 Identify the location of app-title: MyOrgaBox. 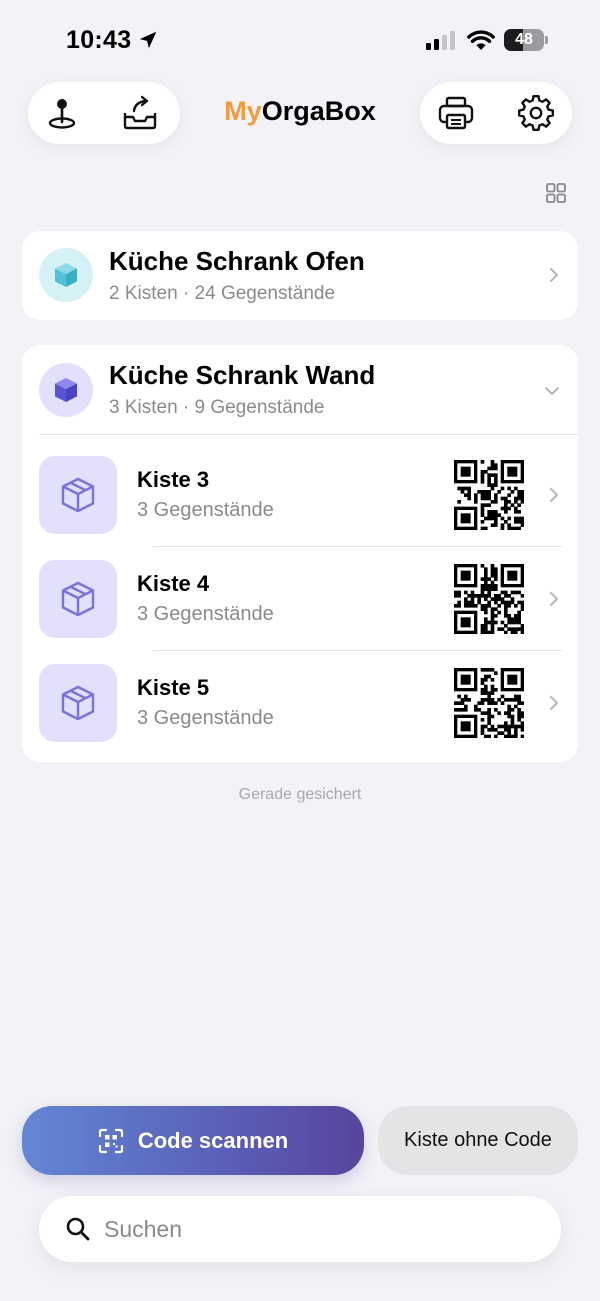
(300, 111).